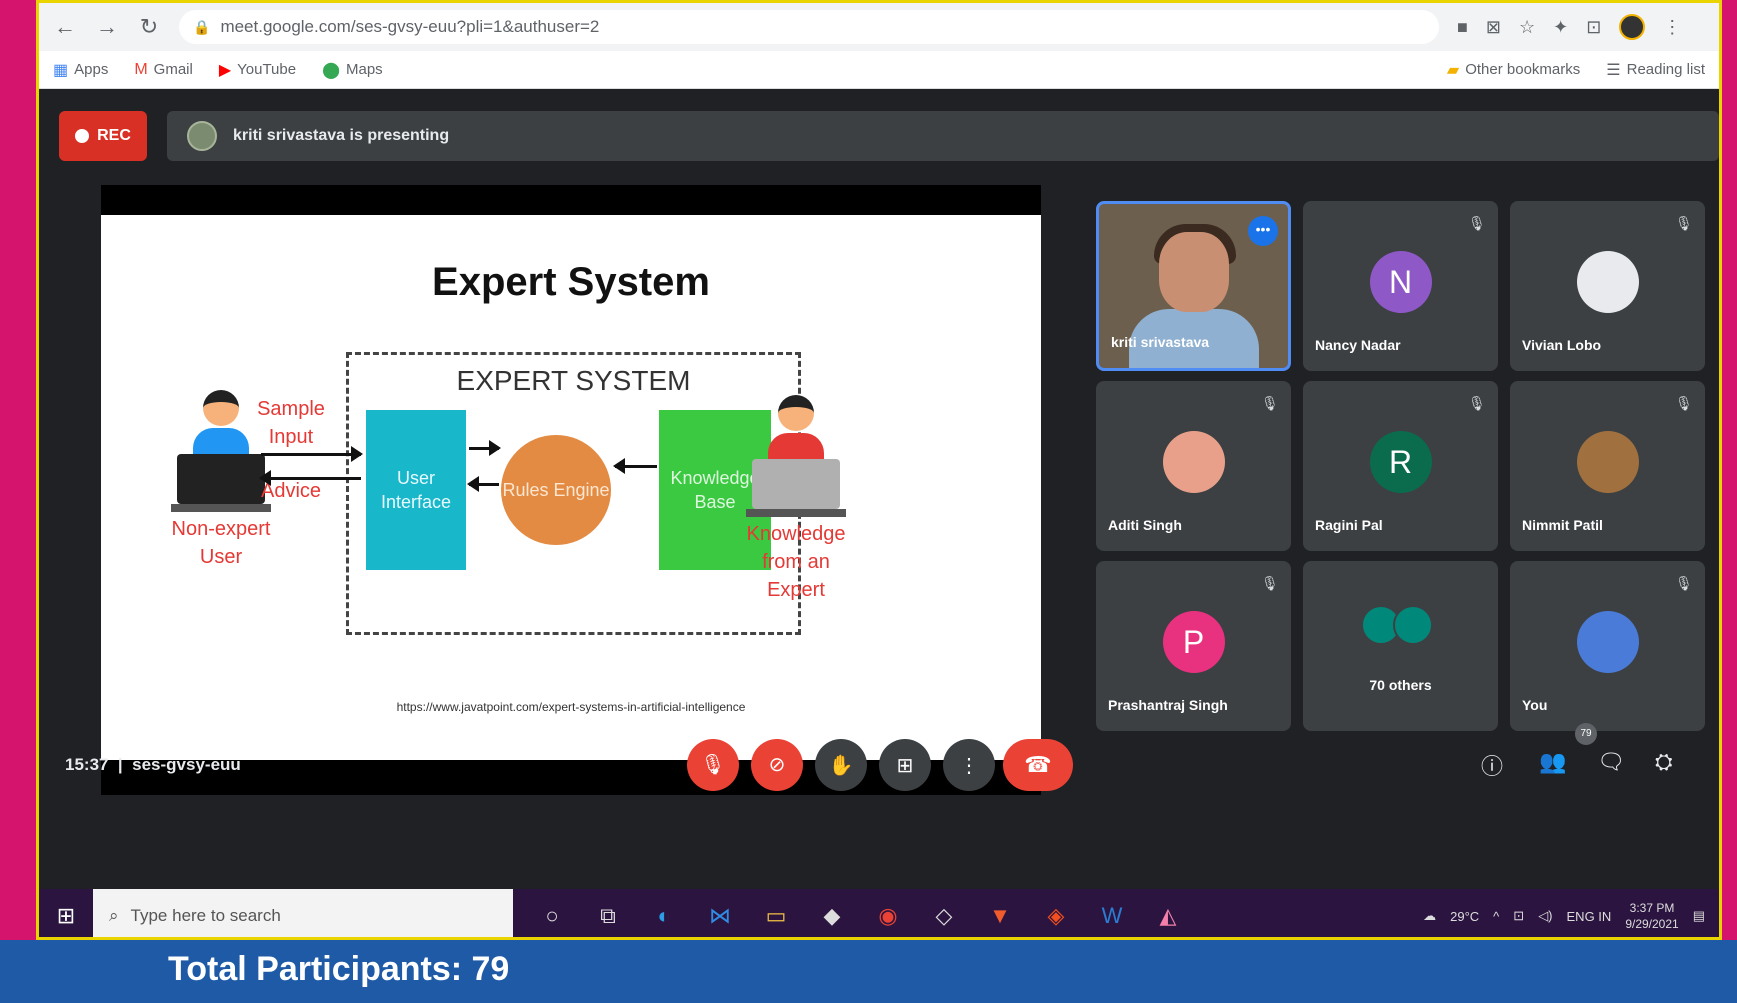 This screenshot has height=1003, width=1737. I want to click on taskbar-search: ⌕ Type here to search, so click(303, 913).